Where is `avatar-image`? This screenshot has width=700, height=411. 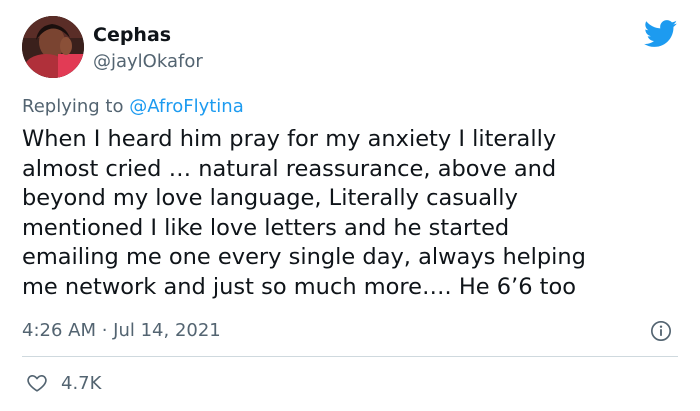 avatar-image is located at coordinates (53, 47).